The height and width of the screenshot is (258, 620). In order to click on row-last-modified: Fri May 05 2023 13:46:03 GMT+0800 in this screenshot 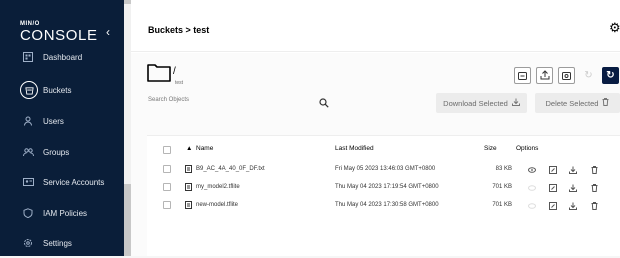, I will do `click(385, 169)`.